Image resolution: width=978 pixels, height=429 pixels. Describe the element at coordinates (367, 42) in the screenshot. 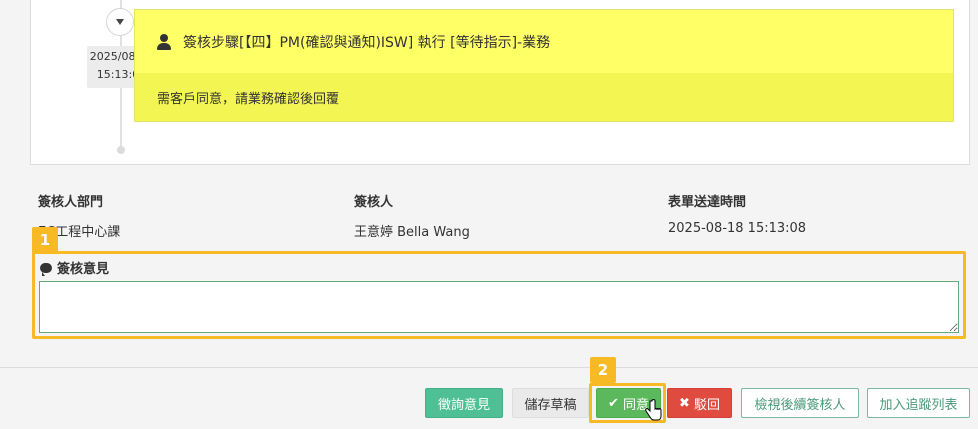

I see `approval-step-title: 簽核步驟[【四】PM(確認與通知)ISW] 執行 [等待指示]-業務` at that location.